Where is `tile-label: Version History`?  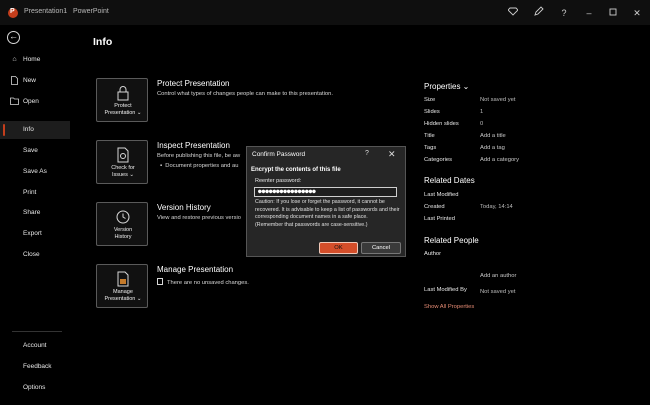
tile-label: Version History is located at coordinates (123, 233).